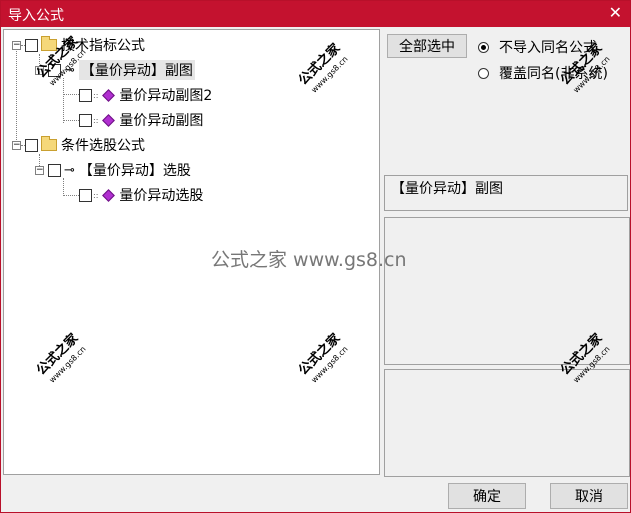  I want to click on formula-name-display: 【量价异动】副图, so click(506, 193).